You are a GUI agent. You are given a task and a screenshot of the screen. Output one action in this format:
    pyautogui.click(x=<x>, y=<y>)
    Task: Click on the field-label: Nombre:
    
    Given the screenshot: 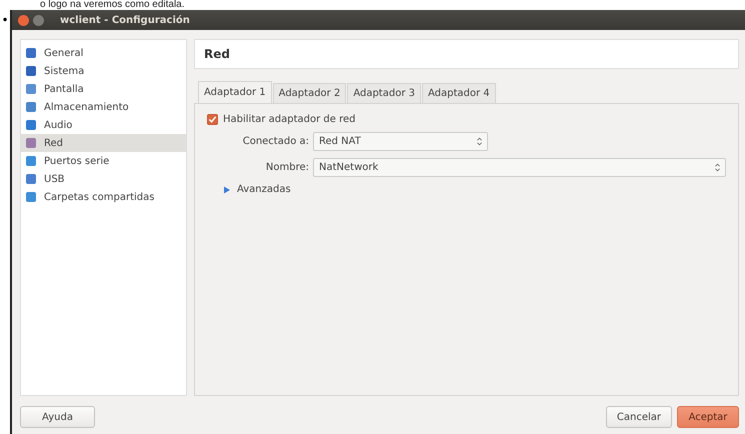 What is the action you would take?
    pyautogui.click(x=286, y=167)
    